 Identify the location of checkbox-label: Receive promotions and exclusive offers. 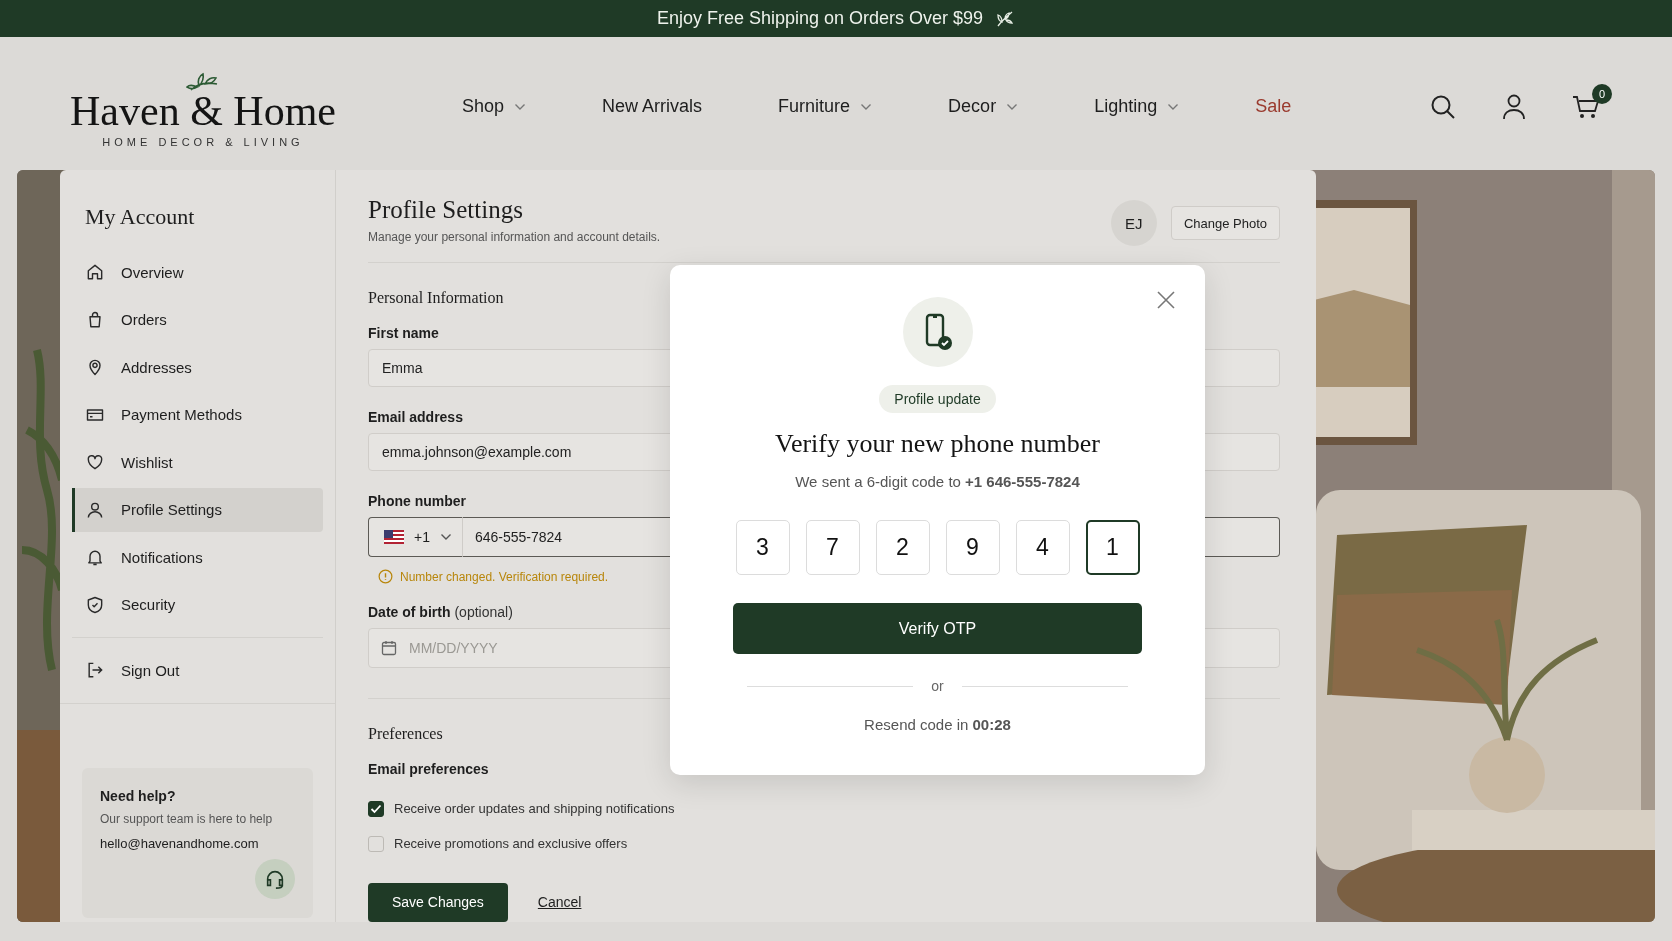
(511, 844).